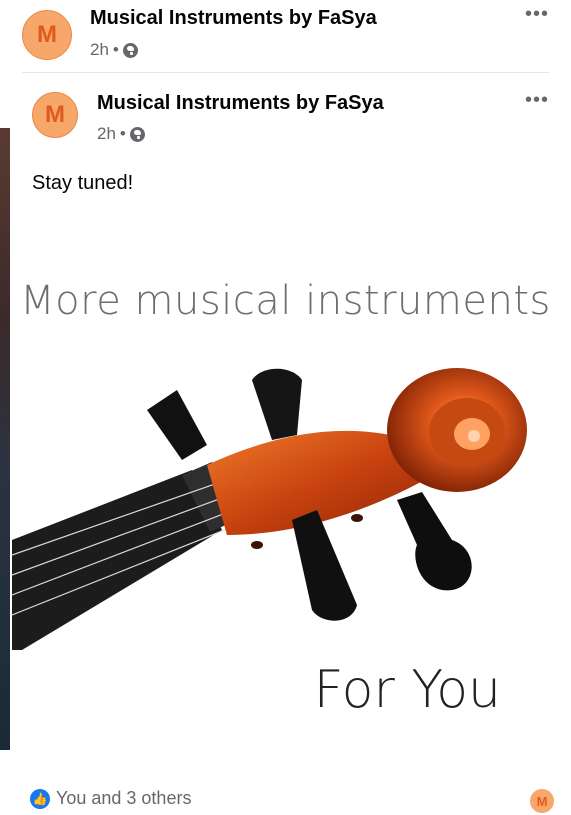 The width and height of the screenshot is (571, 815). Describe the element at coordinates (285, 32) in the screenshot. I see `shared-post-header: M Musical Instruments by FaSya 2h • •••` at that location.